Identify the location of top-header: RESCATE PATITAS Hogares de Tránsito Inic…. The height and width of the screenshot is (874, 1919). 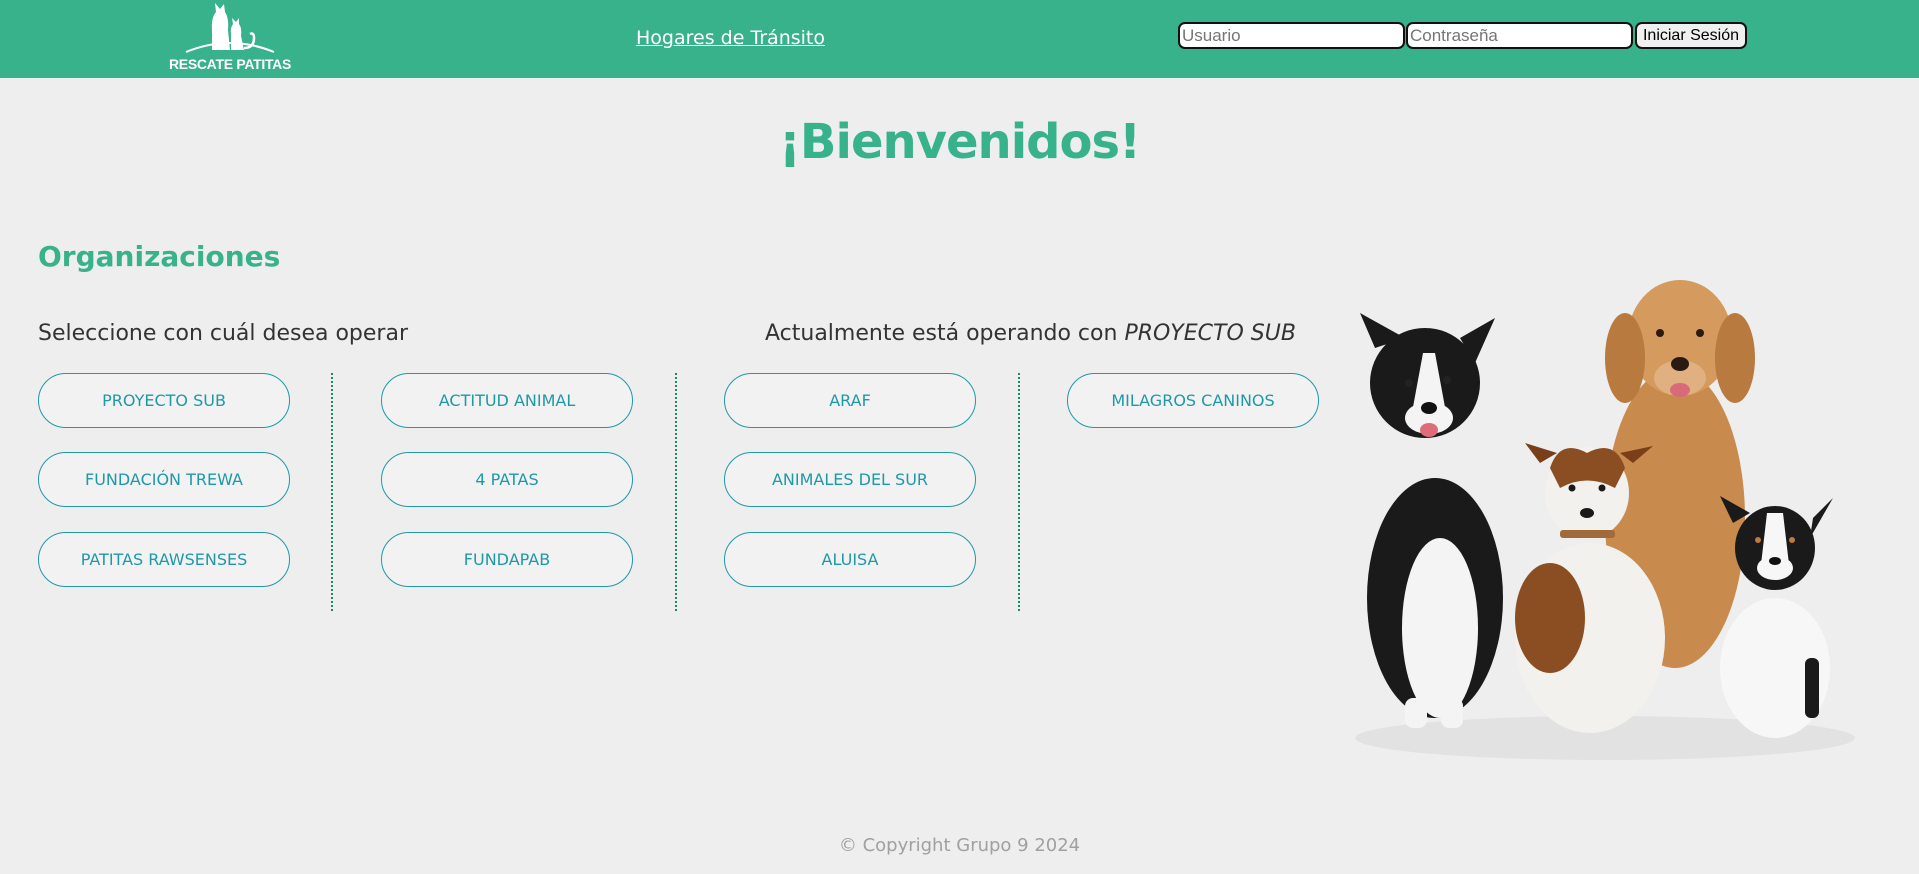
(959, 39).